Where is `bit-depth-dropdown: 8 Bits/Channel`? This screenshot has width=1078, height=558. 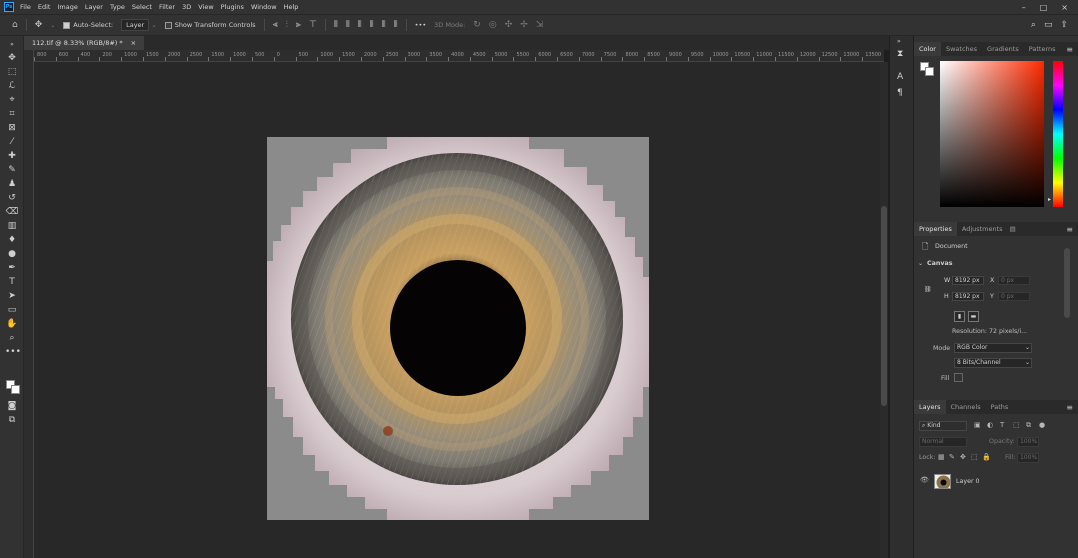
bit-depth-dropdown: 8 Bits/Channel is located at coordinates (993, 363).